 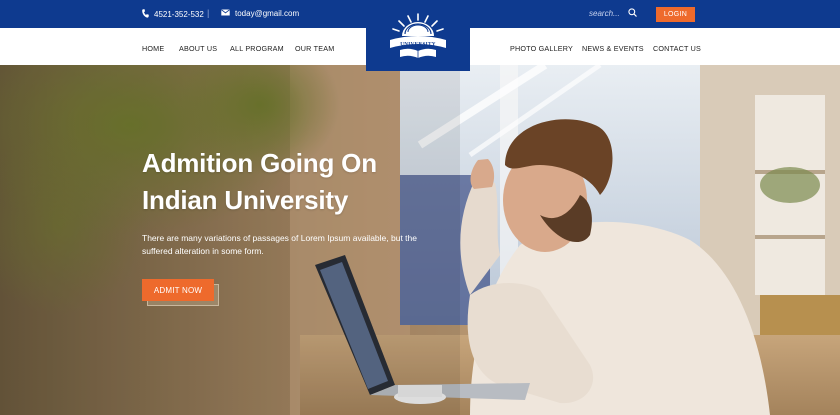 I want to click on nav-photo-gallery: PHOTO GALLERY, so click(x=541, y=48).